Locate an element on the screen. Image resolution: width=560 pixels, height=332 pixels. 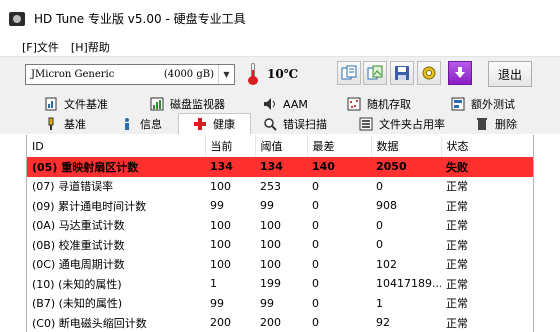
table-row: (05) 重映射扇区计数 134 134 140 2050 失败 is located at coordinates (280, 167).